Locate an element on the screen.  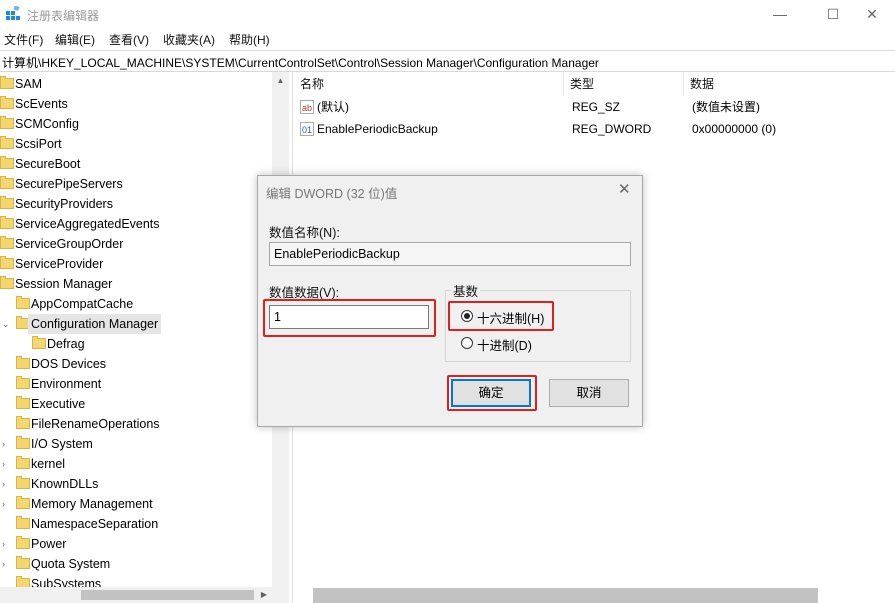
value-name: (默认) is located at coordinates (333, 107).